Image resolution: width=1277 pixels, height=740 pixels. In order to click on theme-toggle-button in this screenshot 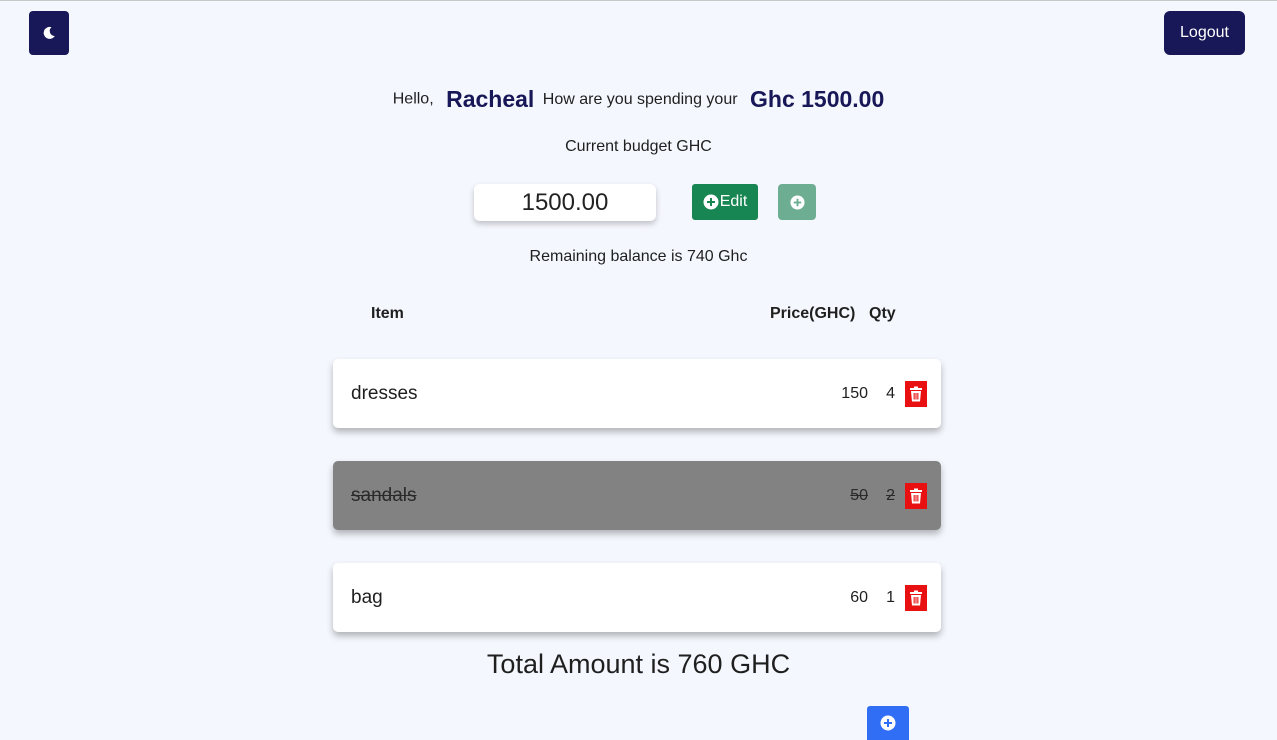, I will do `click(49, 33)`.